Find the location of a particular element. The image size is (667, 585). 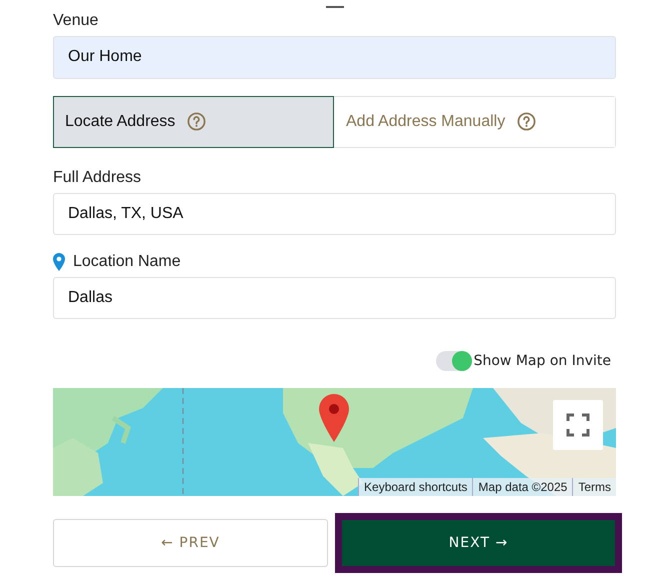

fullscreen-icon is located at coordinates (578, 424).